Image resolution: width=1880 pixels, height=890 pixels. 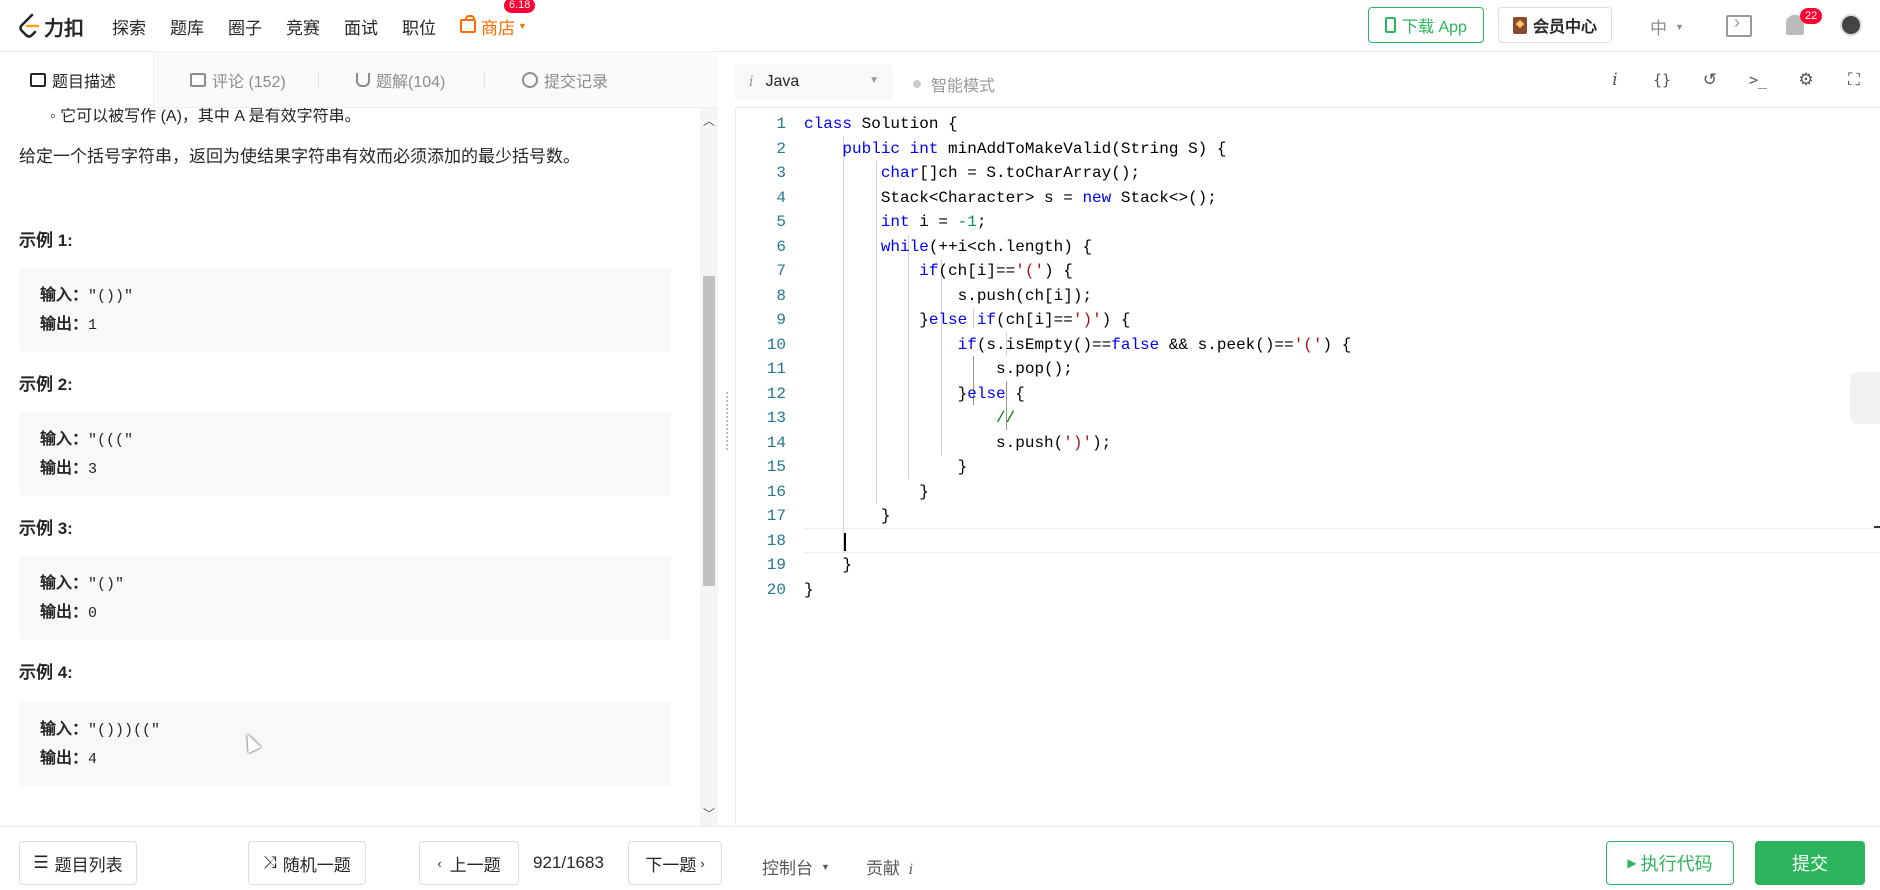 I want to click on example-output: 1, so click(x=93, y=325).